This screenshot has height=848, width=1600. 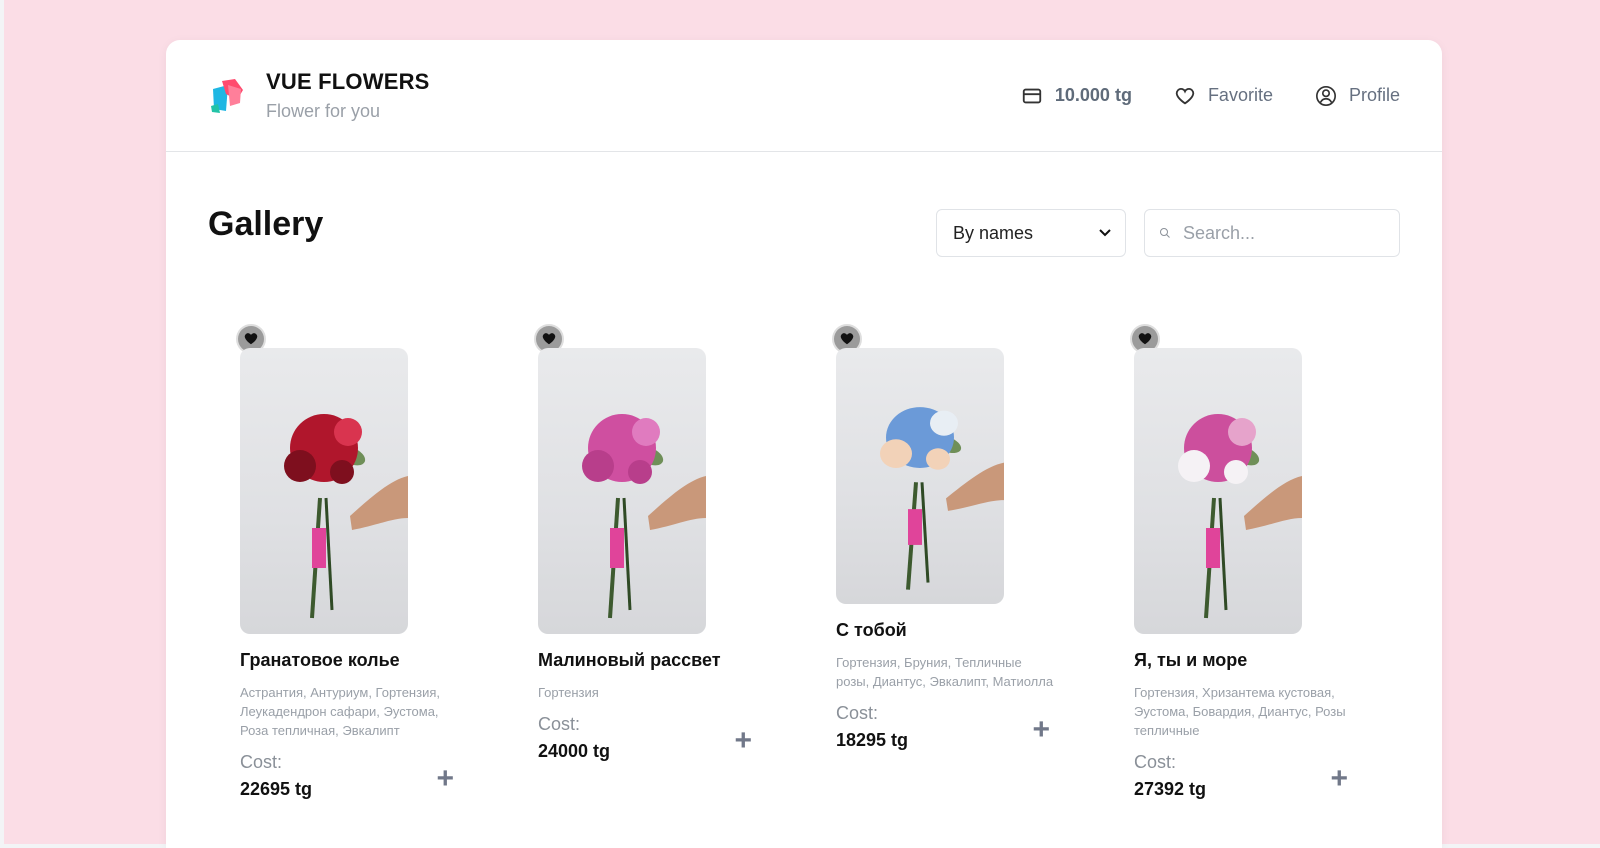 I want to click on gallery-controls: By names, so click(x=1168, y=233).